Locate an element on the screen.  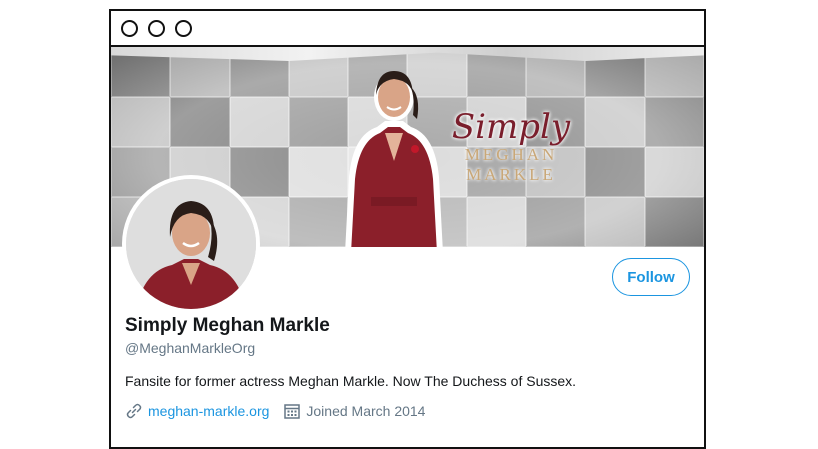
banner-script-text: Simply is located at coordinates (511, 127).